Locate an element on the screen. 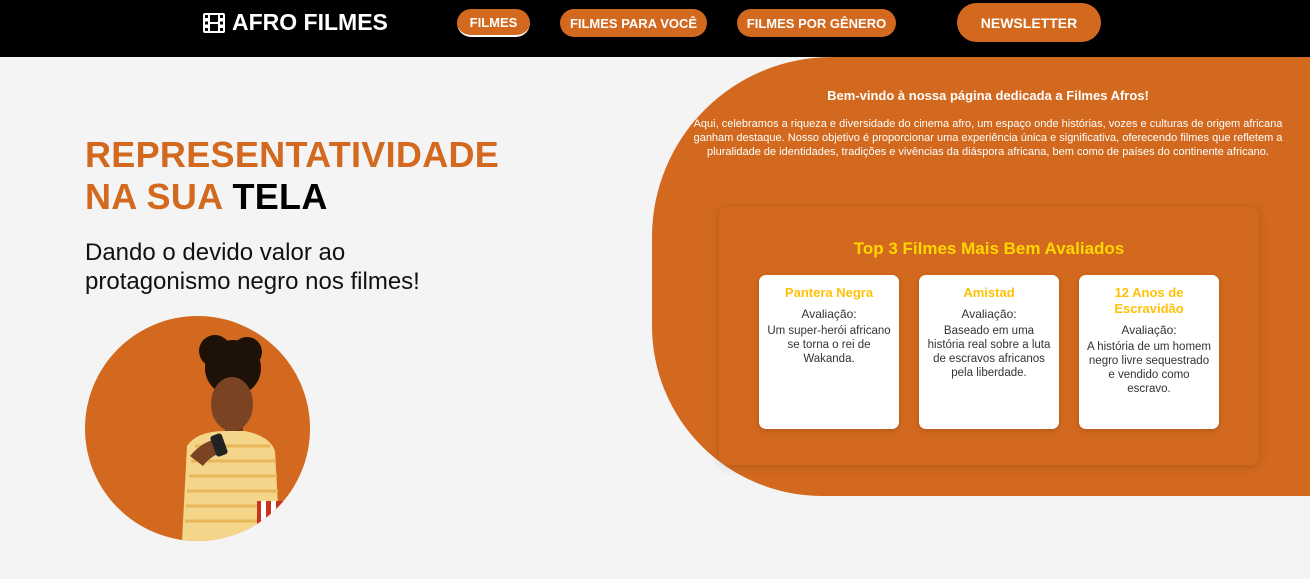 The height and width of the screenshot is (579, 1310). site-logo: AFRO FILMES is located at coordinates (295, 22).